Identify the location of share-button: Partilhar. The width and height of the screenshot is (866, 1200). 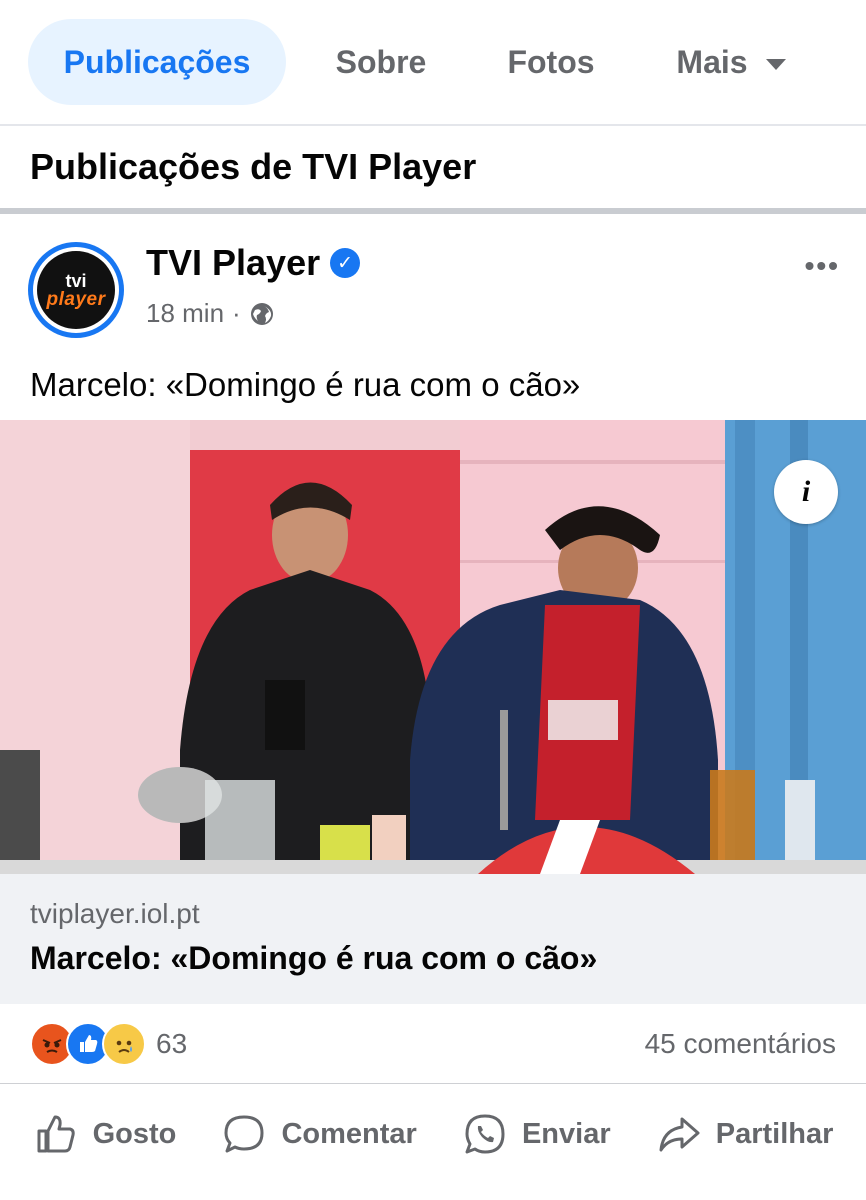
(745, 1134).